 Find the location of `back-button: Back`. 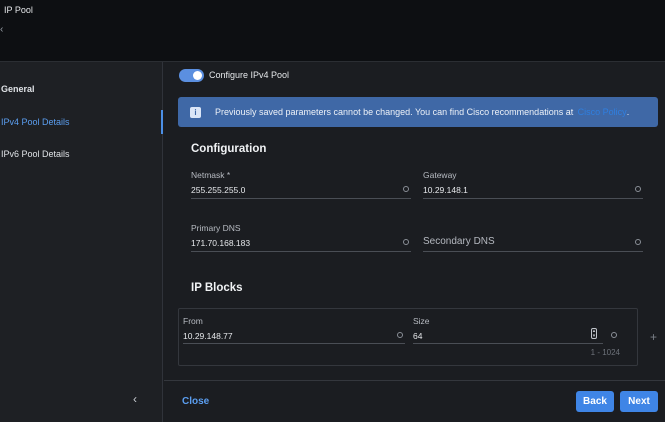

back-button: Back is located at coordinates (595, 401).